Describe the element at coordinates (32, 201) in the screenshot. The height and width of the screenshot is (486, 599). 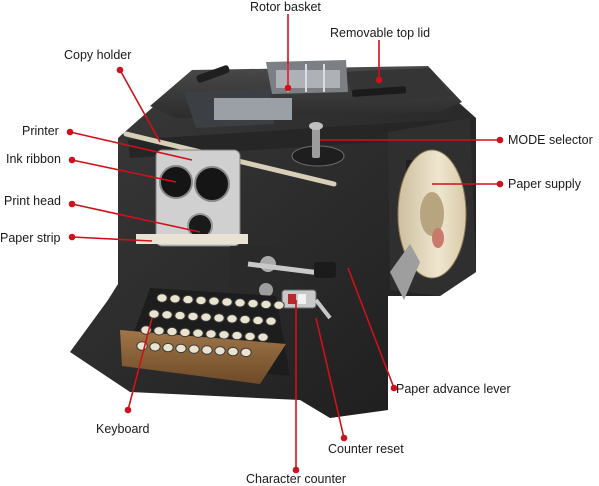
I see `label-print-head: Print head` at that location.